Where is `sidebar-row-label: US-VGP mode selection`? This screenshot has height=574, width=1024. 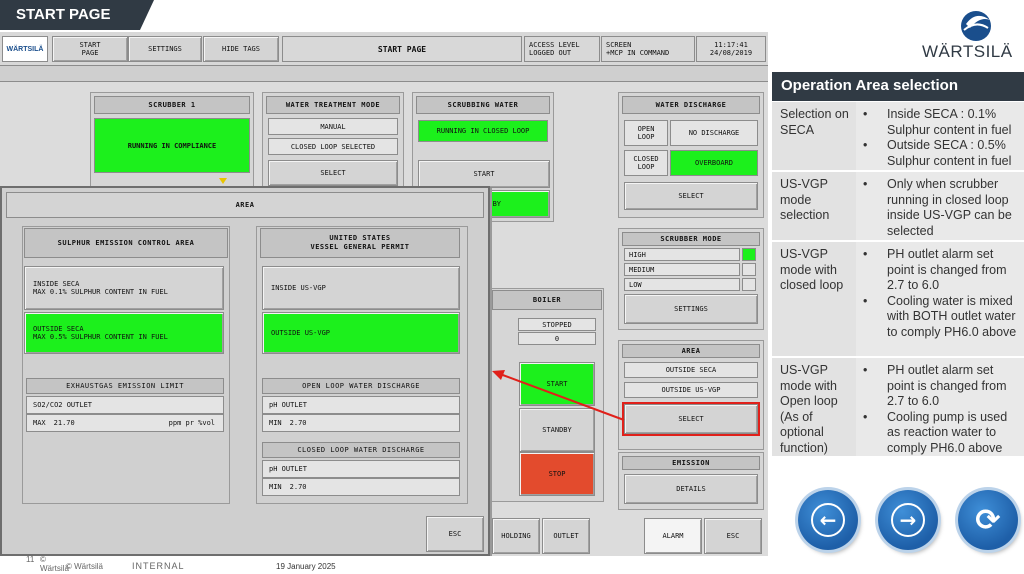
sidebar-row-label: US-VGP mode selection is located at coordinates (805, 199).